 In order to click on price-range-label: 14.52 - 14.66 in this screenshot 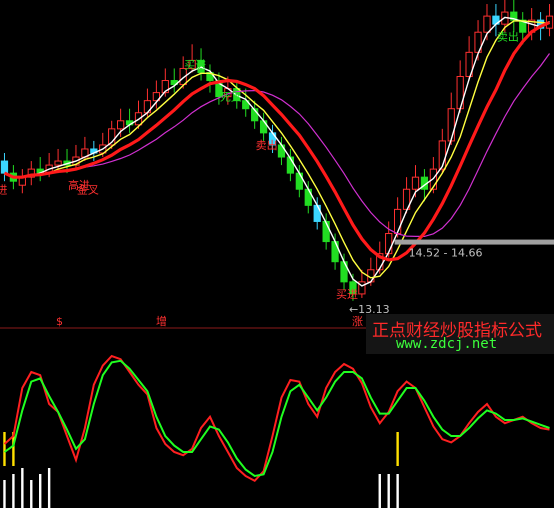, I will do `click(446, 253)`.